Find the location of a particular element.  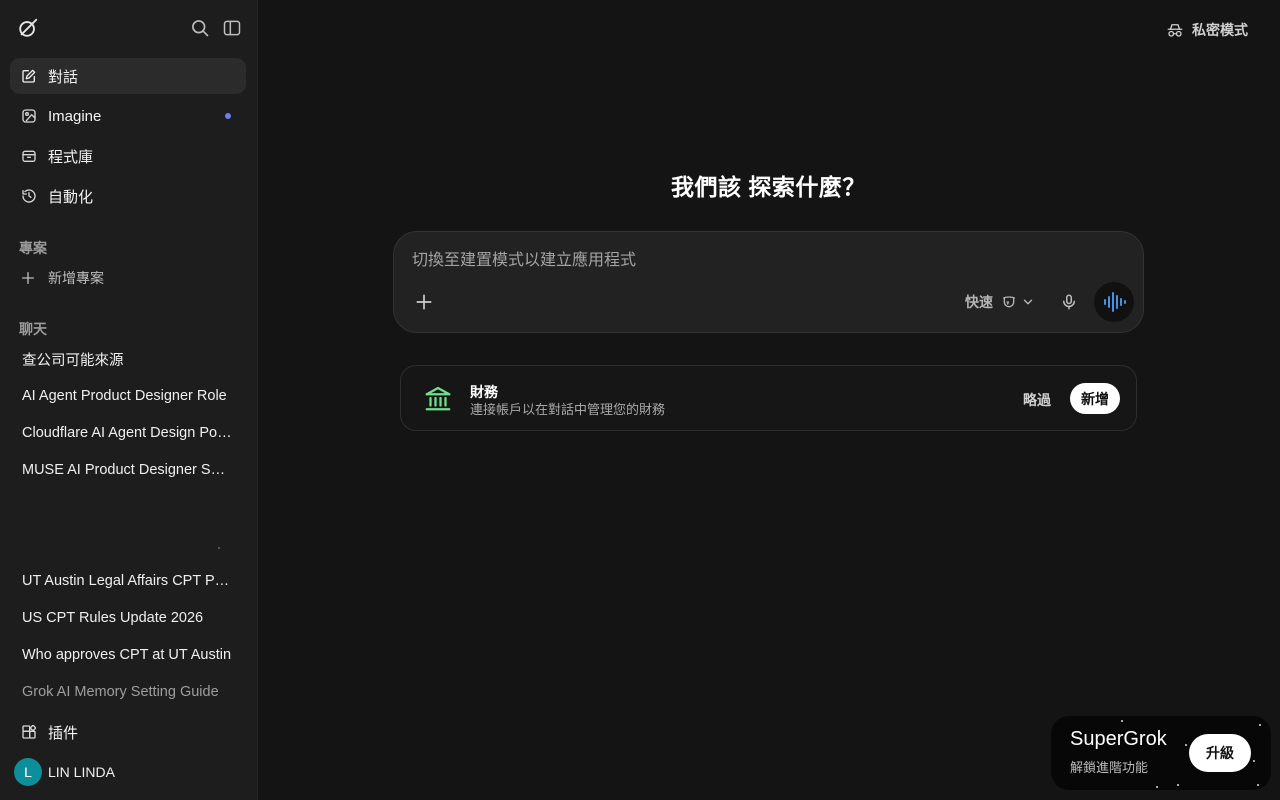

chat-item-title: AI Agent Product Designer Role is located at coordinates (124, 396).